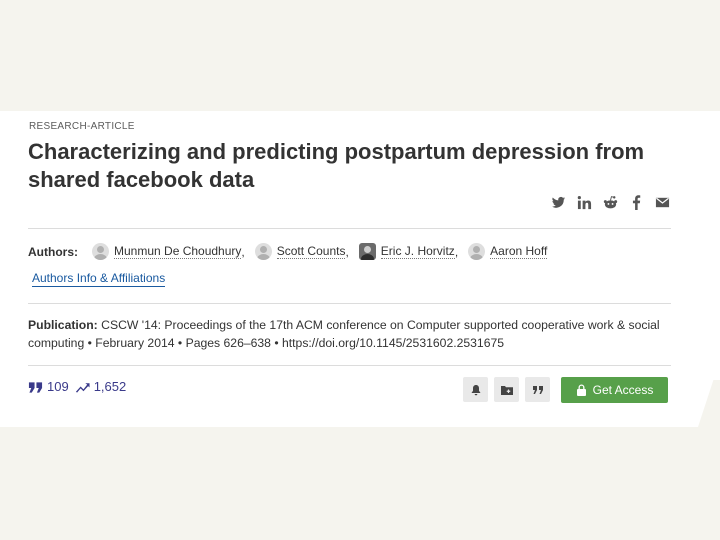  I want to click on author-name: Eric J. Horvitz, so click(417, 251).